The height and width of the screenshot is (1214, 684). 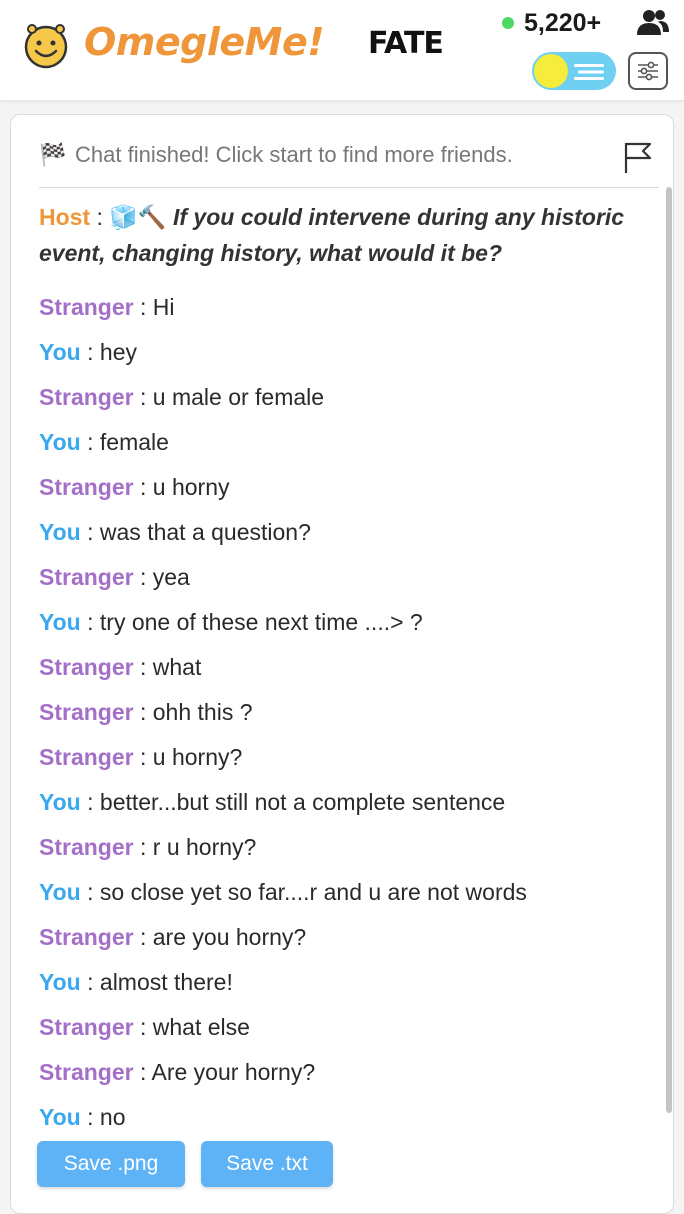 What do you see at coordinates (204, 847) in the screenshot?
I see `message-text: r u horny?` at bounding box center [204, 847].